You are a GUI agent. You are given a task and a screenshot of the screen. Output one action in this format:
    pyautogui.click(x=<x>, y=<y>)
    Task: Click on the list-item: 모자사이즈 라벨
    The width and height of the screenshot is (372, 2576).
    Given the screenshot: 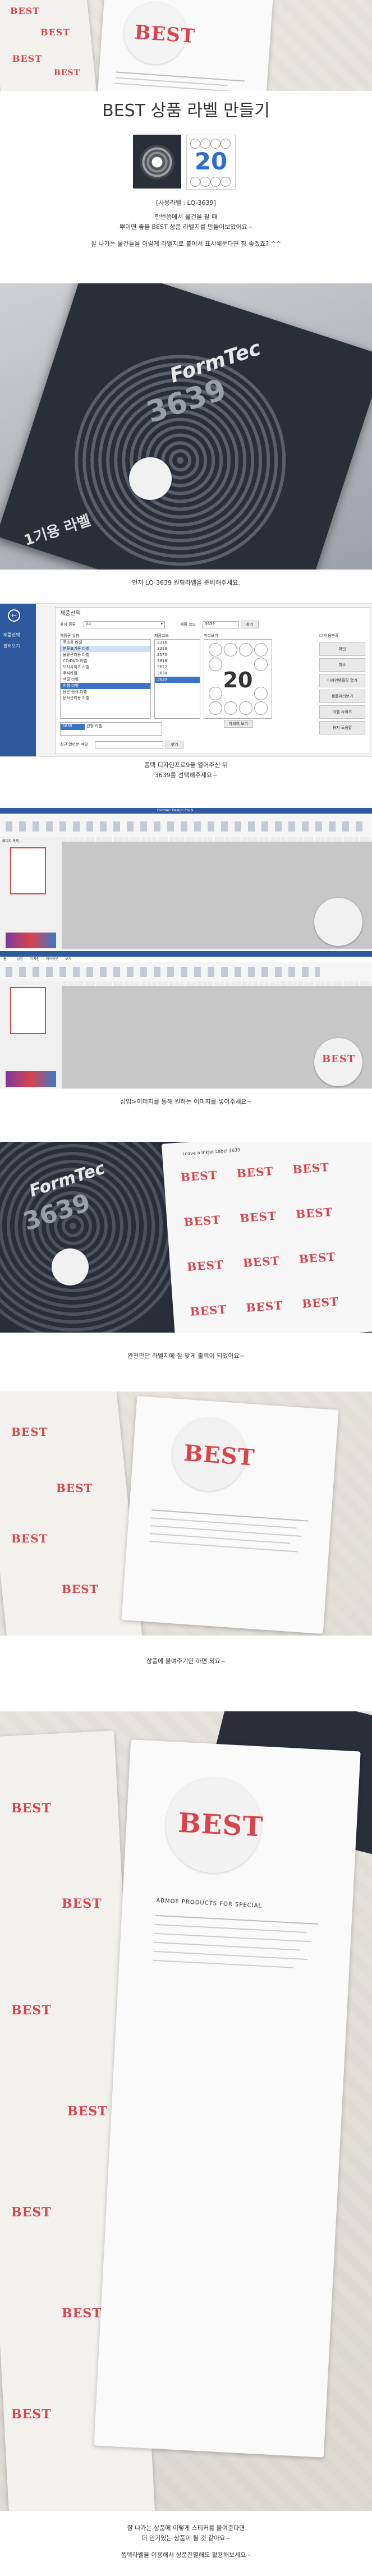 What is the action you would take?
    pyautogui.click(x=105, y=667)
    